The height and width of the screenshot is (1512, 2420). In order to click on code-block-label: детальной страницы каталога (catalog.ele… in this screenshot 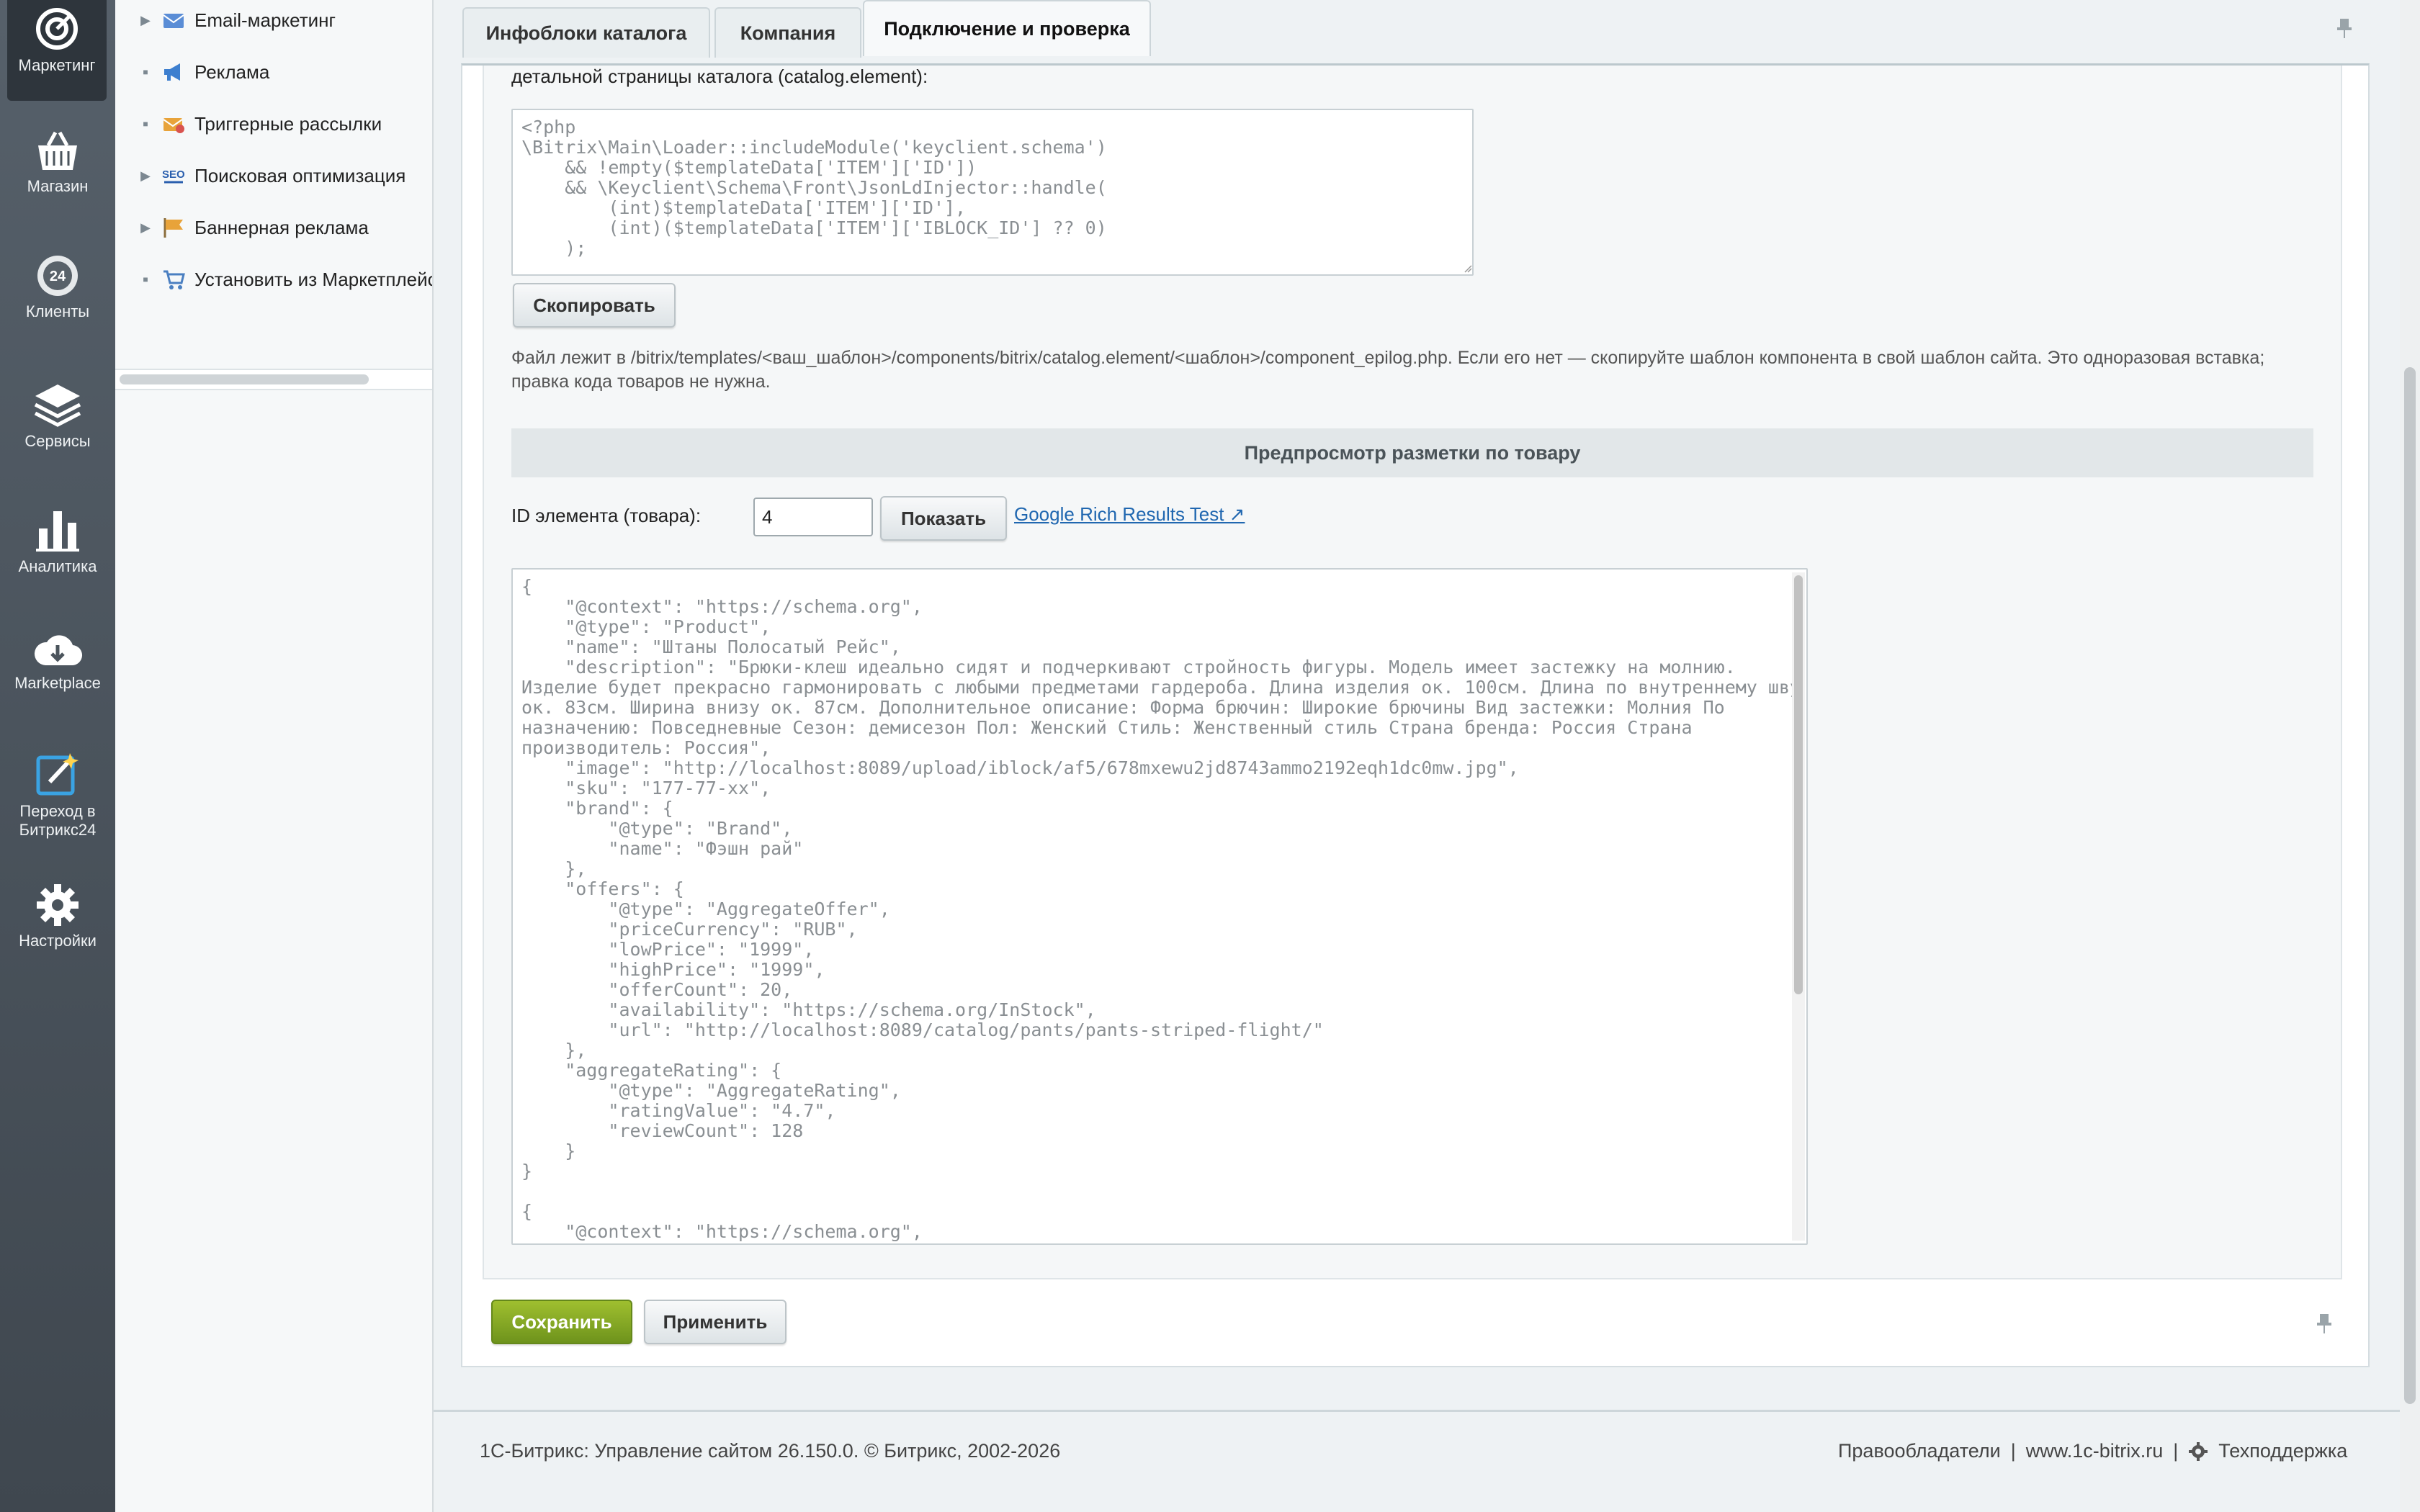, I will do `click(719, 76)`.